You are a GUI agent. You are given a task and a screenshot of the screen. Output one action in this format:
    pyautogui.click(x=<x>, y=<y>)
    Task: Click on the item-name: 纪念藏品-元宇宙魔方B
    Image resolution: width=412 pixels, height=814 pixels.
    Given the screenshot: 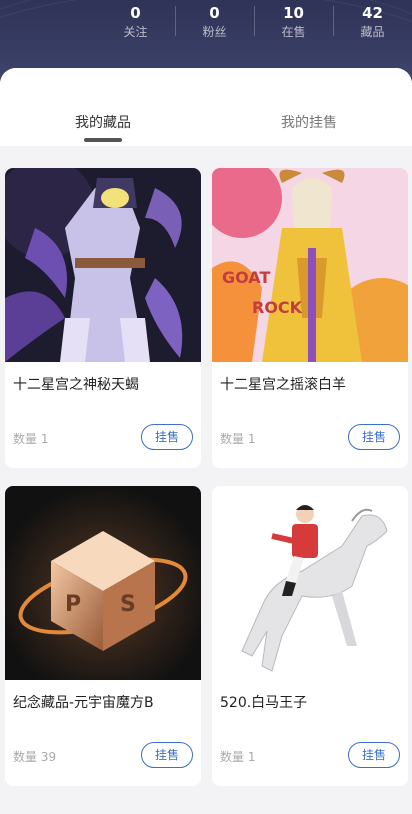 What is the action you would take?
    pyautogui.click(x=83, y=703)
    